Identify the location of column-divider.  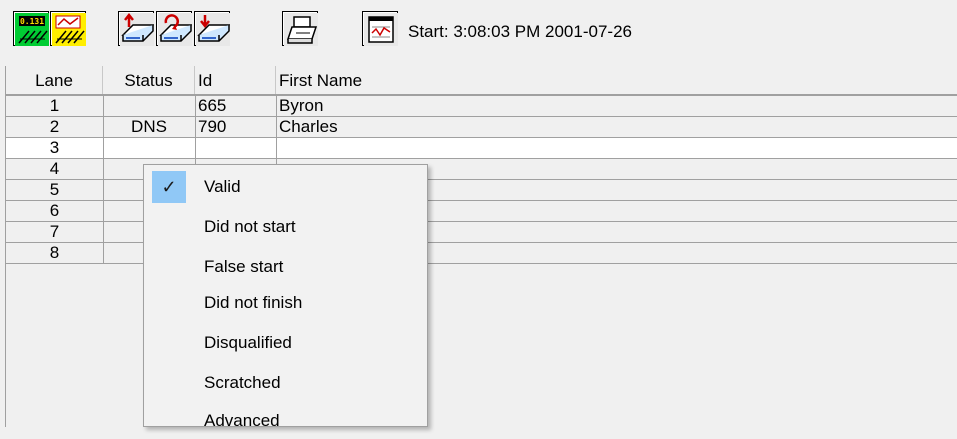
(103, 179).